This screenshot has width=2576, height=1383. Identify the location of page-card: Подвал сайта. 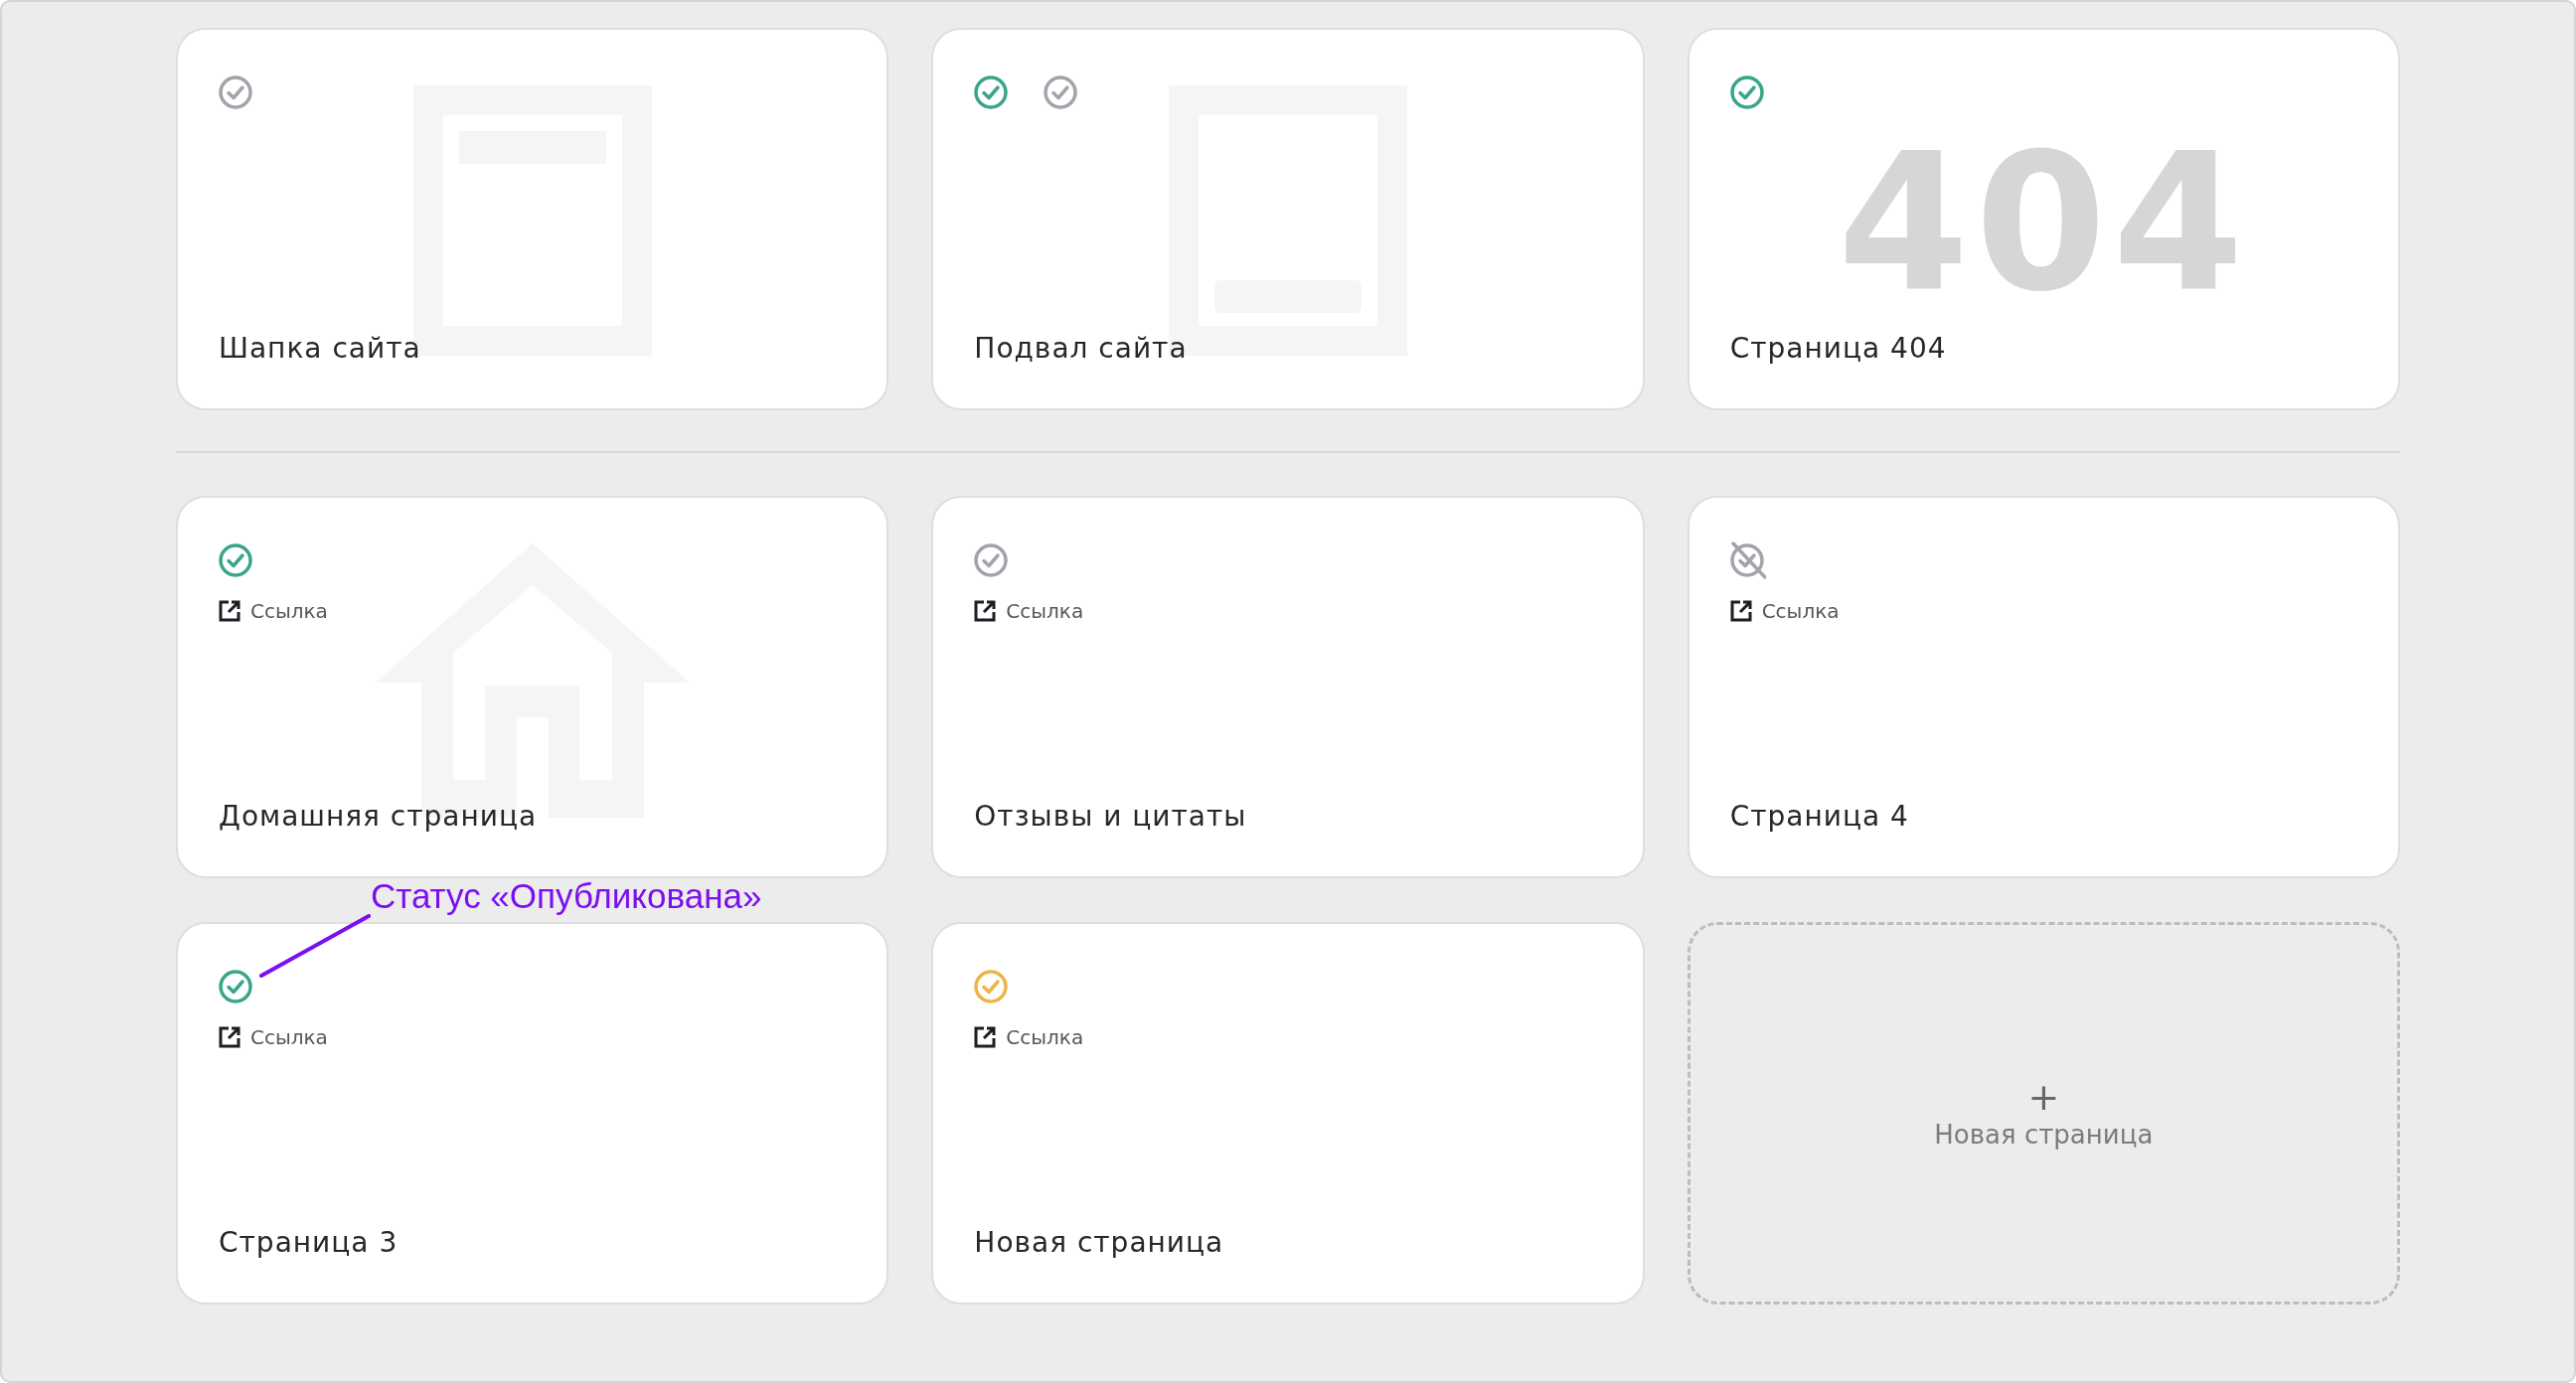
(1288, 219).